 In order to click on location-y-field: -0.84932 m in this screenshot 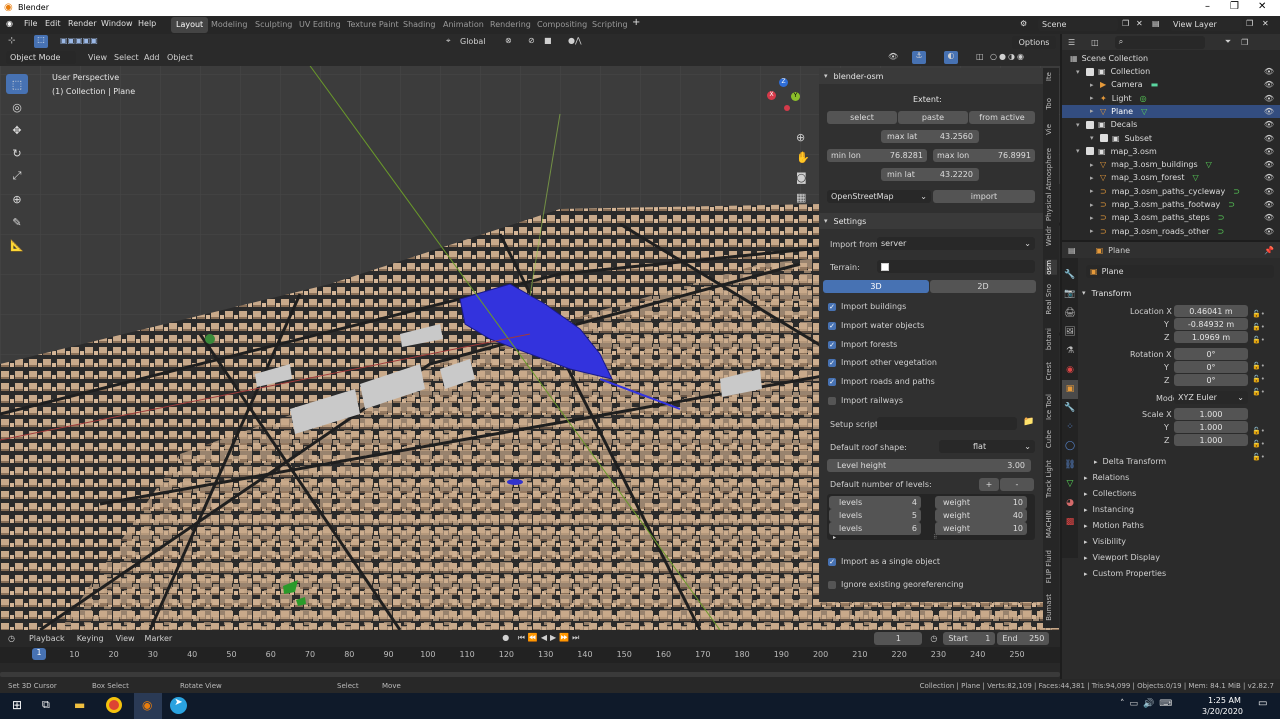, I will do `click(1211, 324)`.